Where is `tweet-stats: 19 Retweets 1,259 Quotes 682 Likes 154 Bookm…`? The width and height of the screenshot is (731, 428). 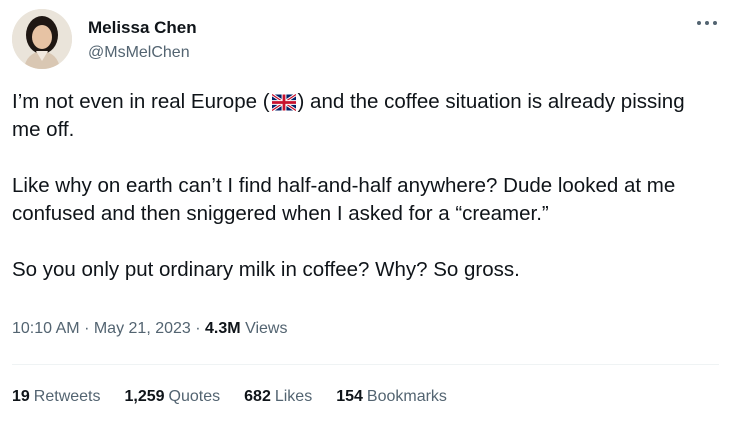 tweet-stats: 19 Retweets 1,259 Quotes 682 Likes 154 Bookm… is located at coordinates (241, 397).